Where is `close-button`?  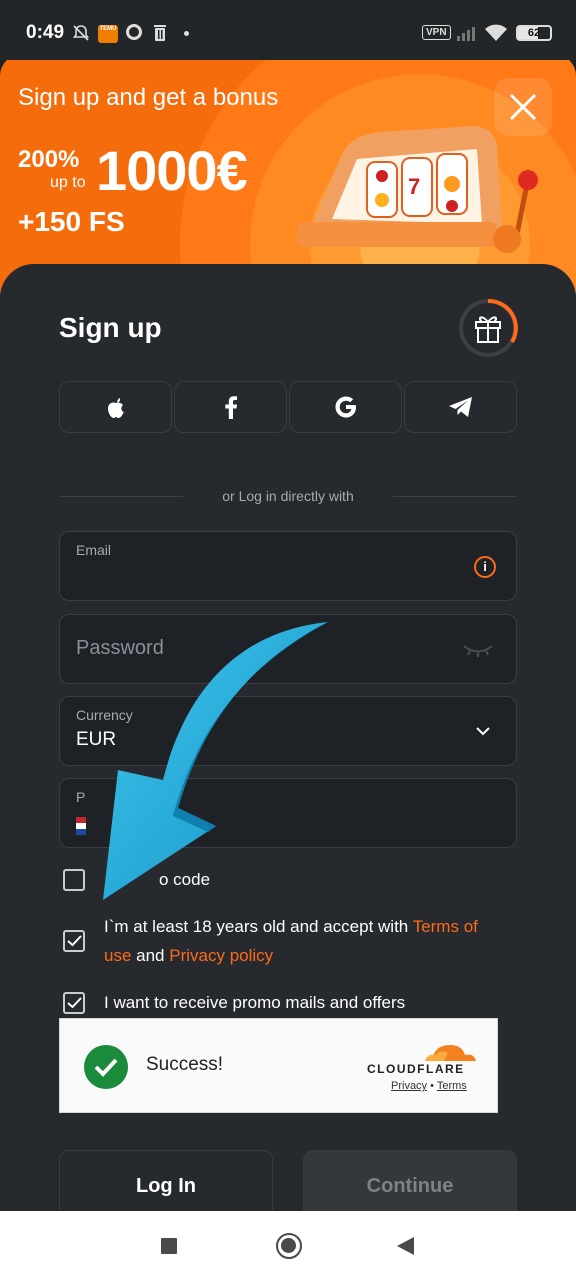 close-button is located at coordinates (523, 107).